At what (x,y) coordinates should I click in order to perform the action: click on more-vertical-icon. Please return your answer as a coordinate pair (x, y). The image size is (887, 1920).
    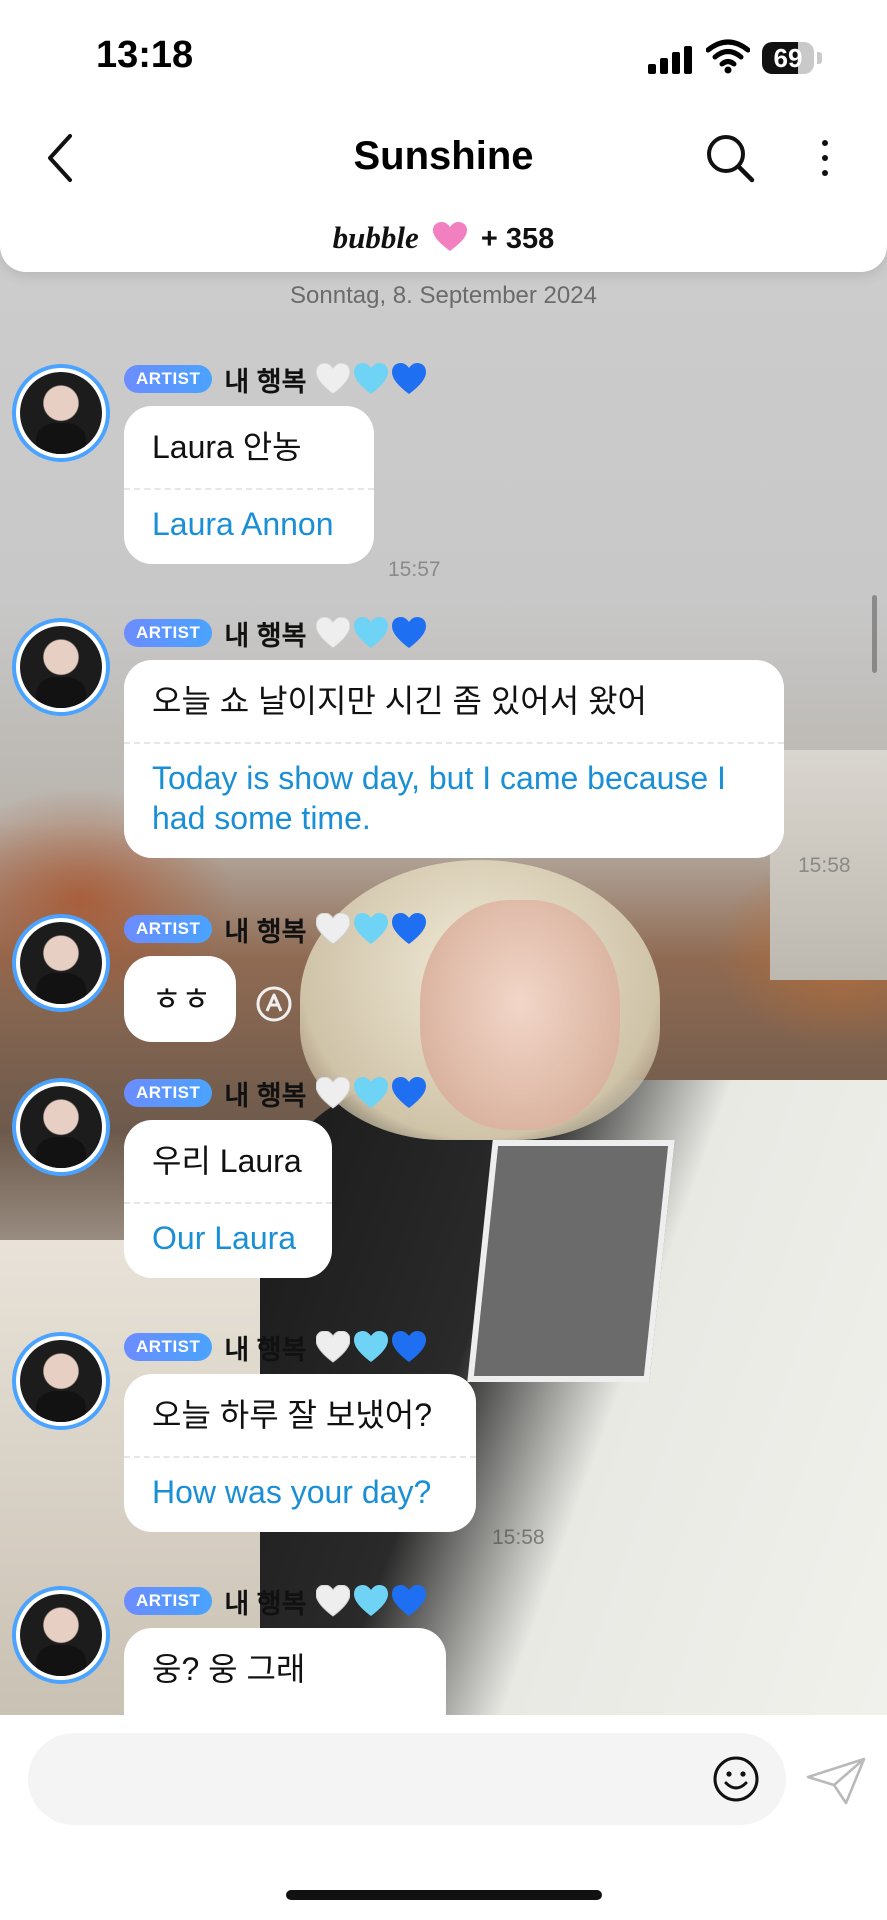
    Looking at the image, I should click on (825, 158).